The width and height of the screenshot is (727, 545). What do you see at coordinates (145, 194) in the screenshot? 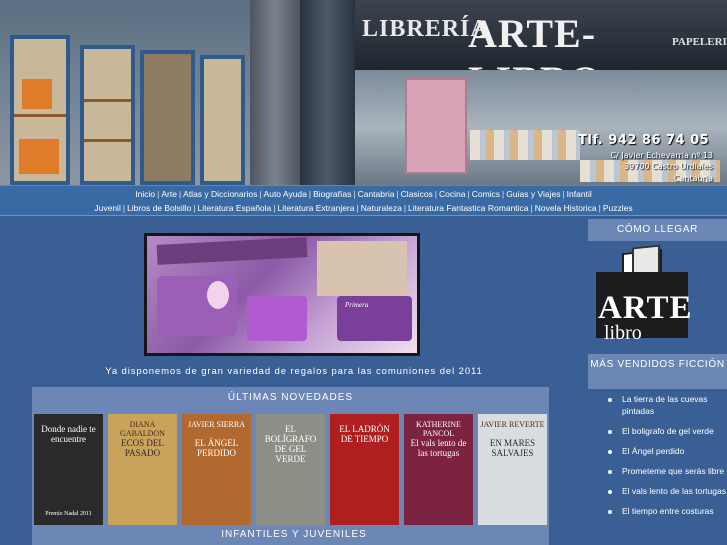
I see `nav-link-inicio: Inicio` at bounding box center [145, 194].